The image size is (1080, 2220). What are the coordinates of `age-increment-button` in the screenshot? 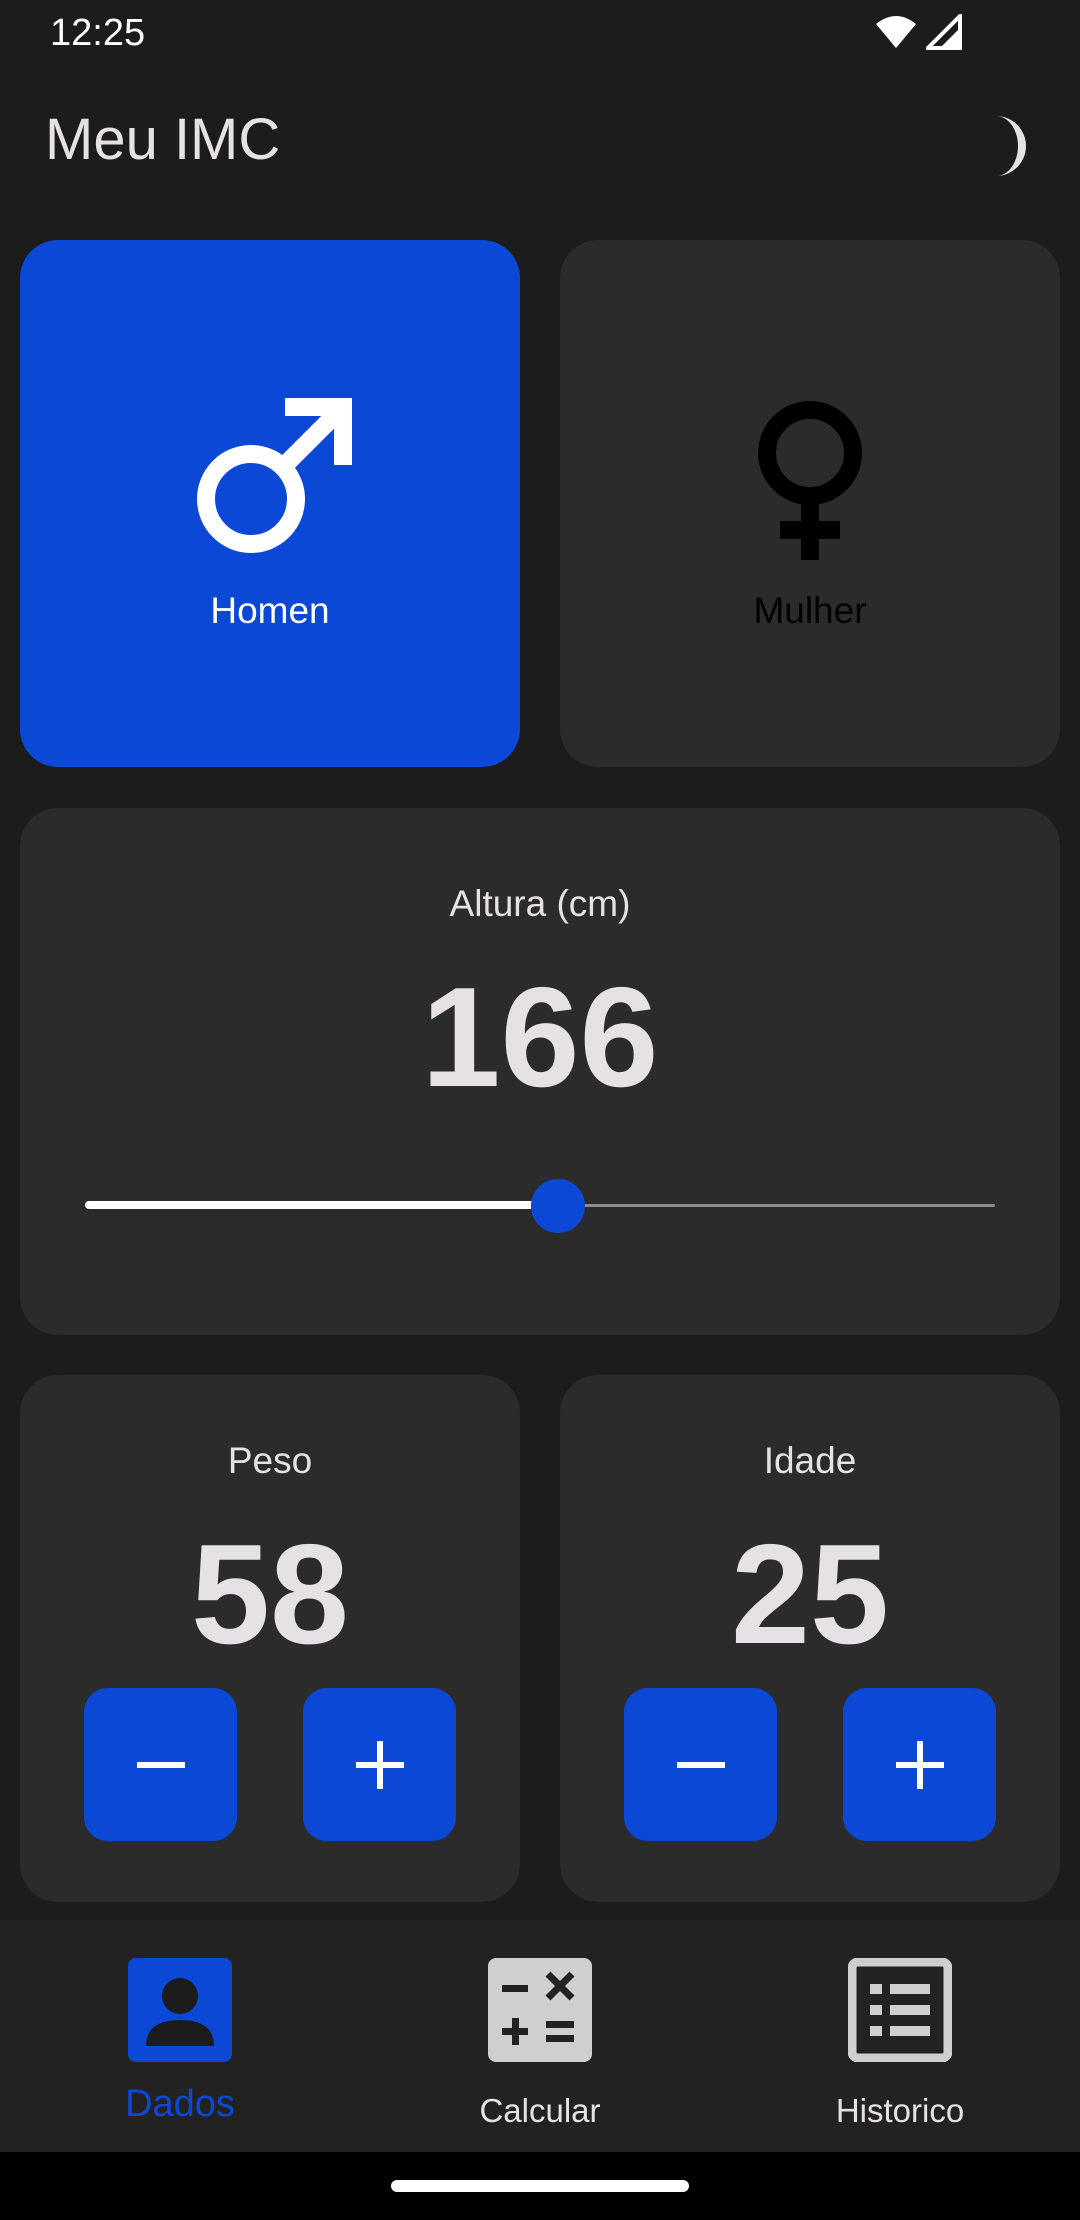 It's located at (919, 1764).